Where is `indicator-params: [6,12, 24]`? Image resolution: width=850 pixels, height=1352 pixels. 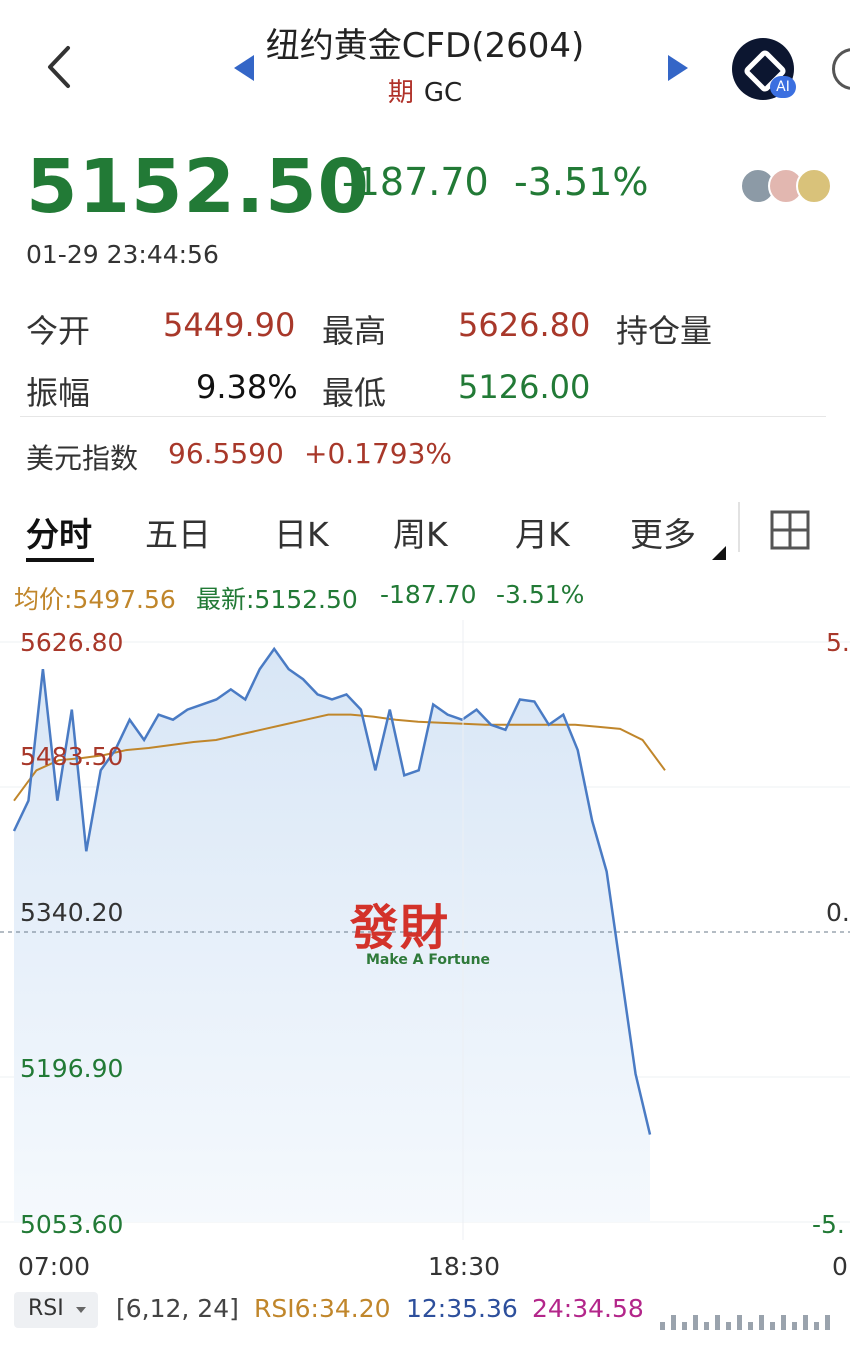 indicator-params: [6,12, 24] is located at coordinates (177, 1308).